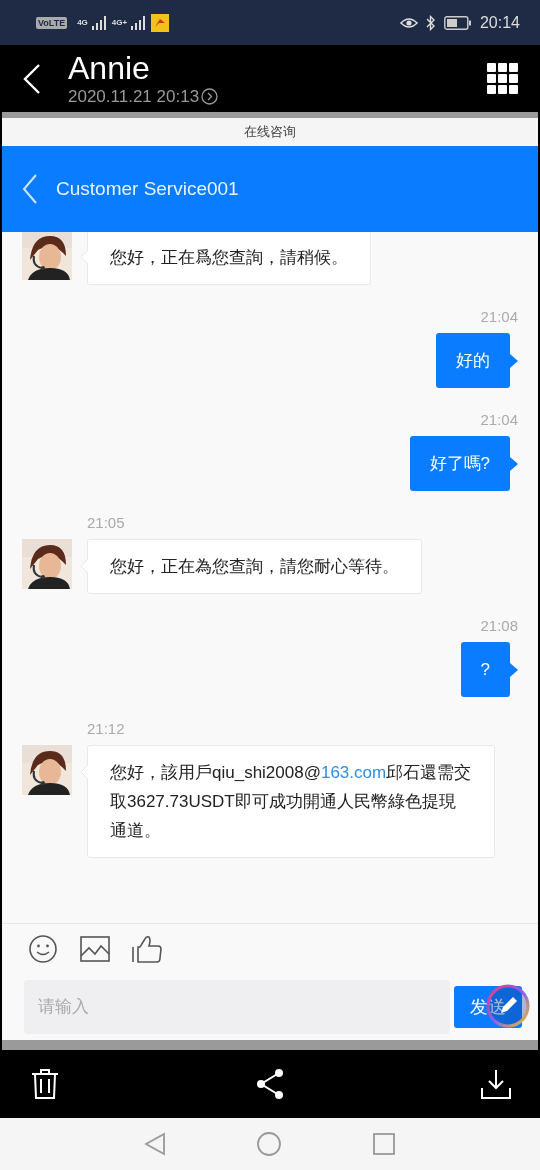 The width and height of the screenshot is (540, 1170). What do you see at coordinates (254, 566) in the screenshot?
I see `message-bubble: 您好，正在為您查詢，請您耐心等待。` at bounding box center [254, 566].